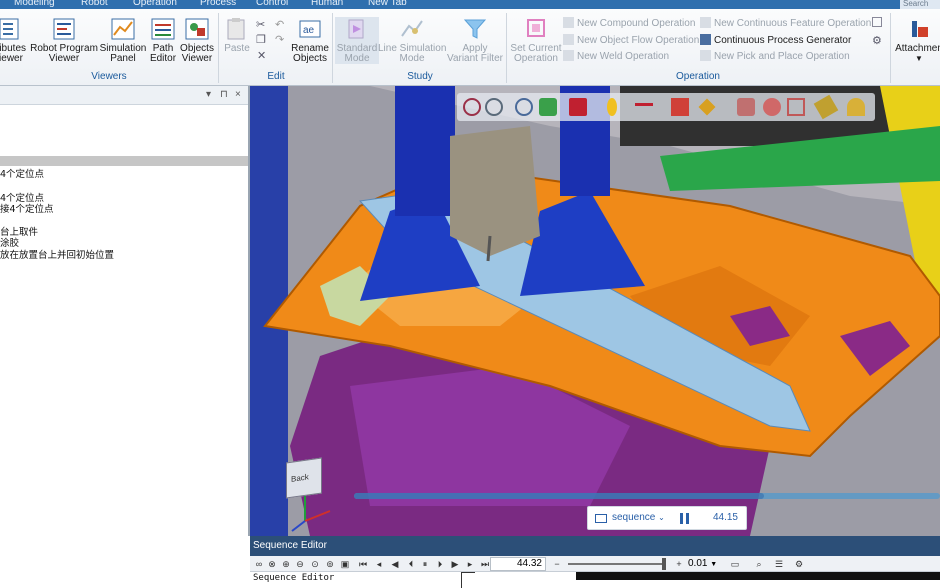 The width and height of the screenshot is (940, 588). I want to click on zoom-out-icon: ⊖, so click(300, 564).